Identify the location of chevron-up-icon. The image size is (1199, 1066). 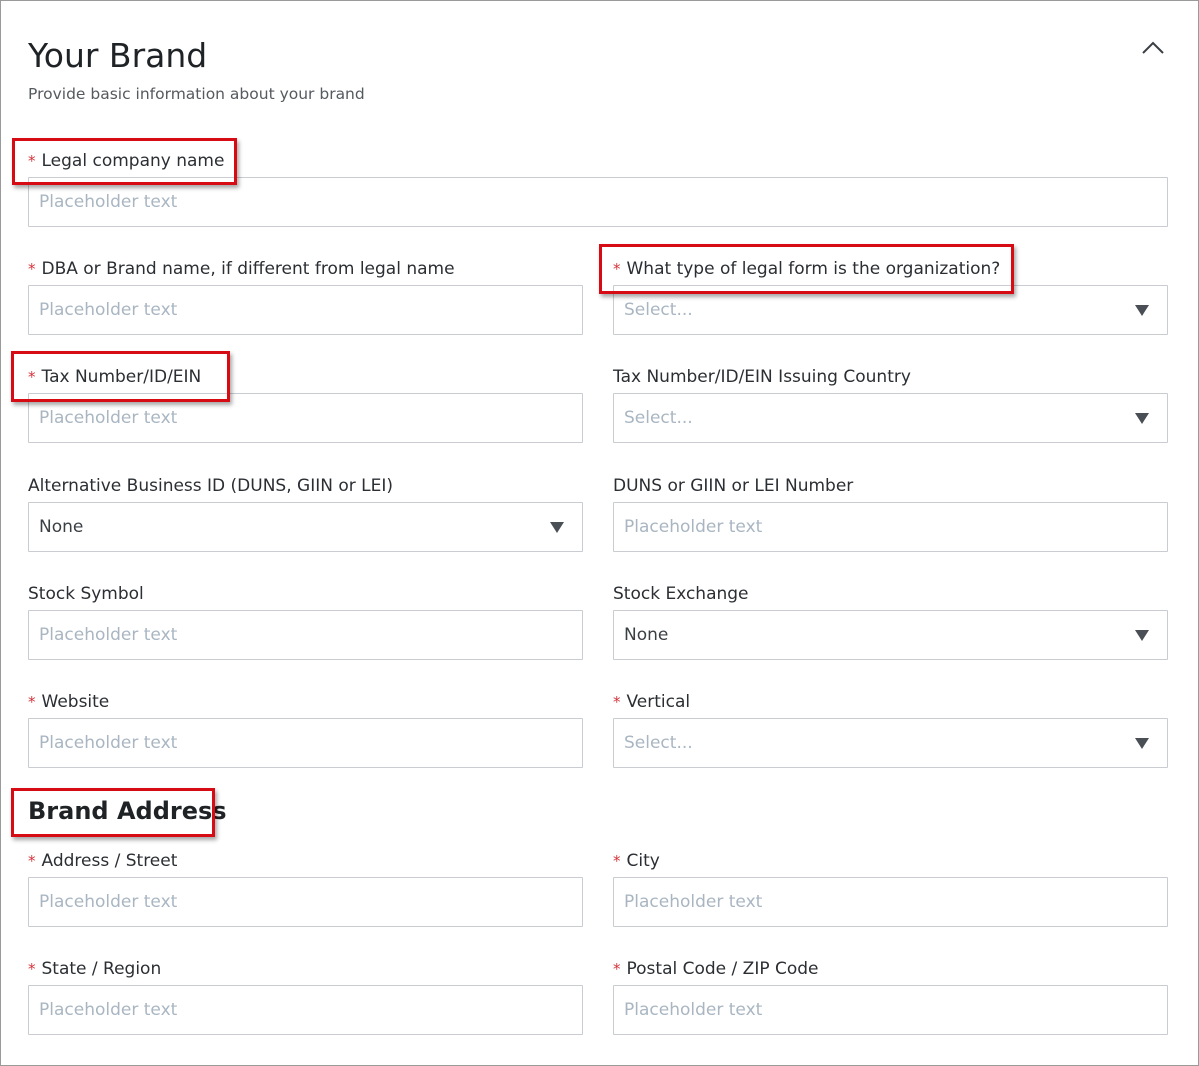
(1153, 47).